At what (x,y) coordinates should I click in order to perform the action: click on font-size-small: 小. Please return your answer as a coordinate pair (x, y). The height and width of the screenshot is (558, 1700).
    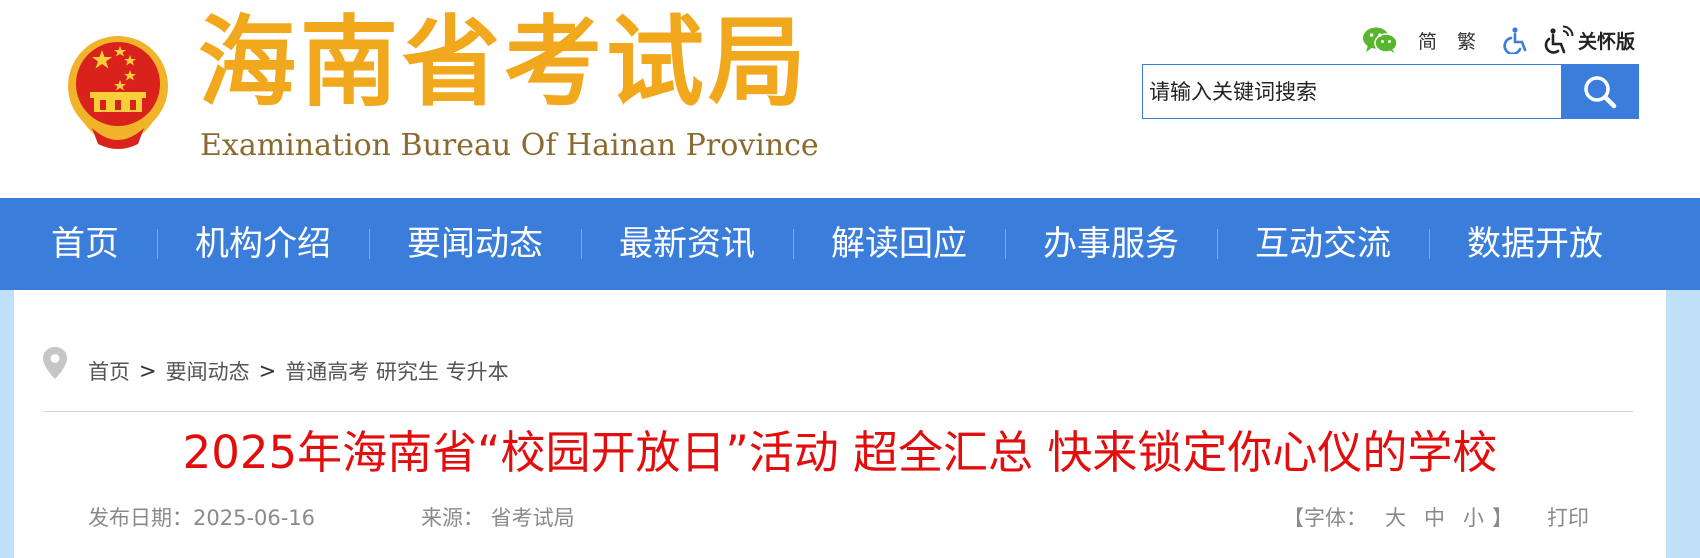
    Looking at the image, I should click on (1473, 517).